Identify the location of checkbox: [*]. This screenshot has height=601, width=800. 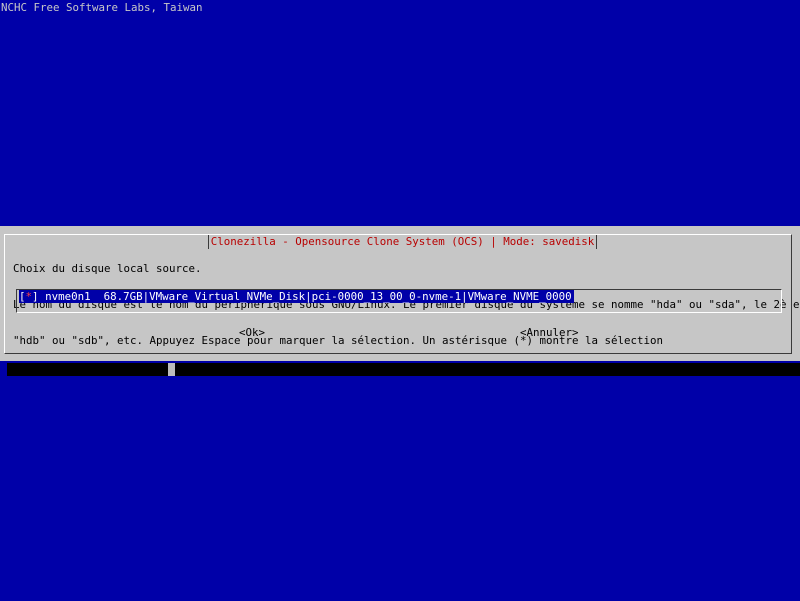
(29, 296).